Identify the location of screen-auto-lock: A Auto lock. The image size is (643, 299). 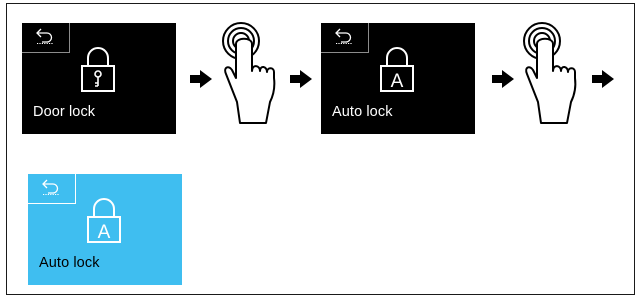
(398, 78).